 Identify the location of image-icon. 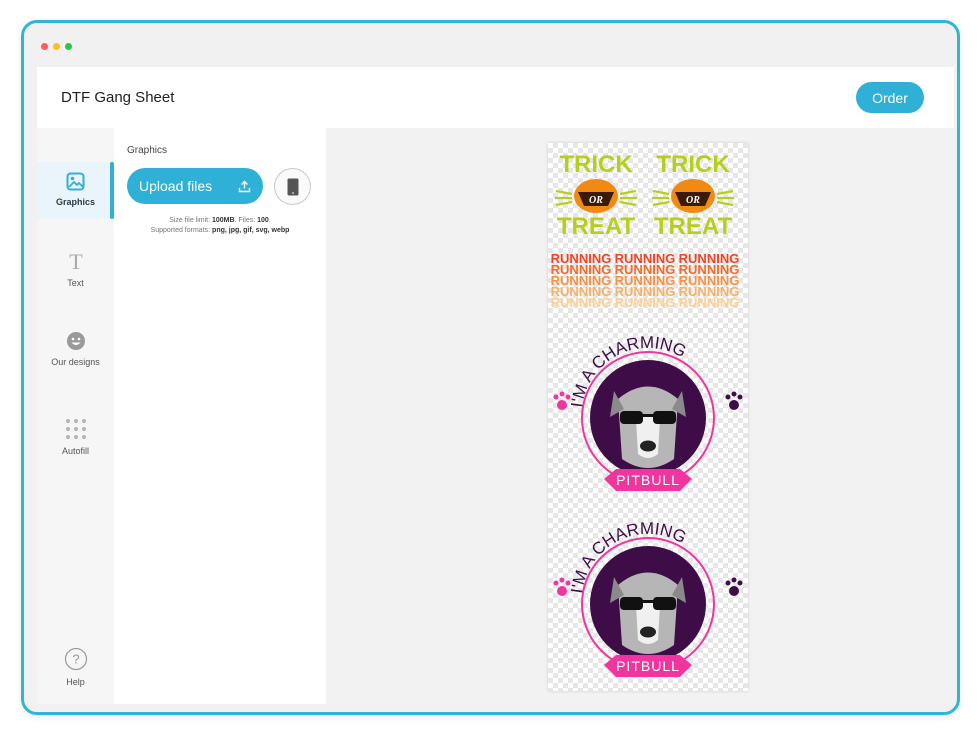
(75, 181).